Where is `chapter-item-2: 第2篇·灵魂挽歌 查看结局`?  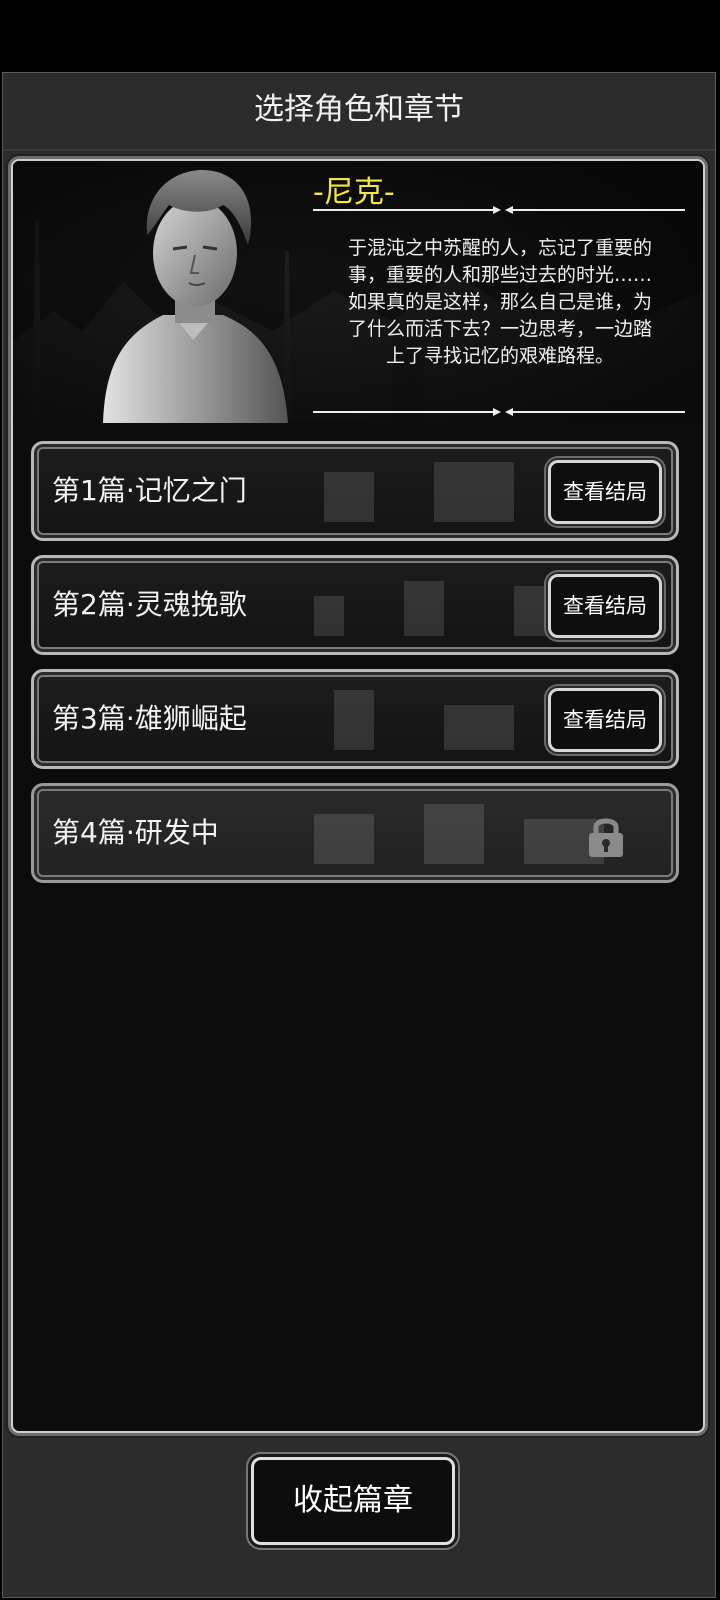
chapter-item-2: 第2篇·灵魂挽歌 查看结局 is located at coordinates (355, 605).